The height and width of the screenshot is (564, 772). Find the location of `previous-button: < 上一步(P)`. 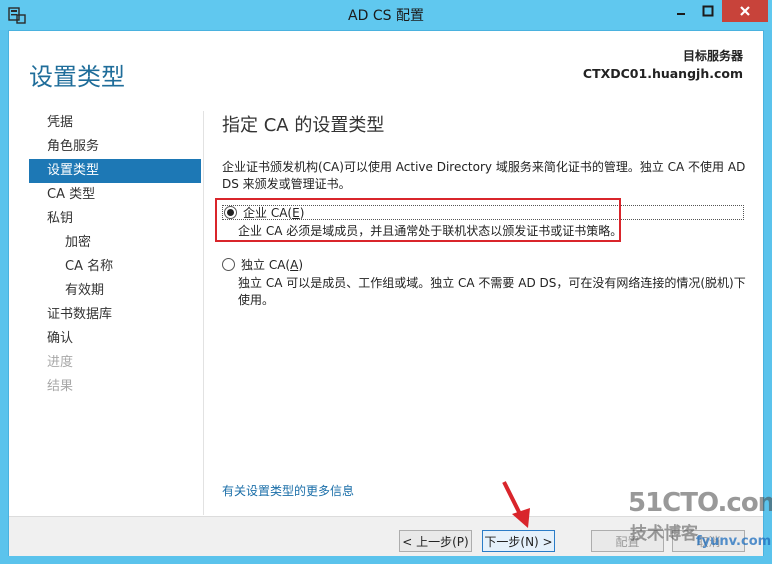

previous-button: < 上一步(P) is located at coordinates (435, 541).